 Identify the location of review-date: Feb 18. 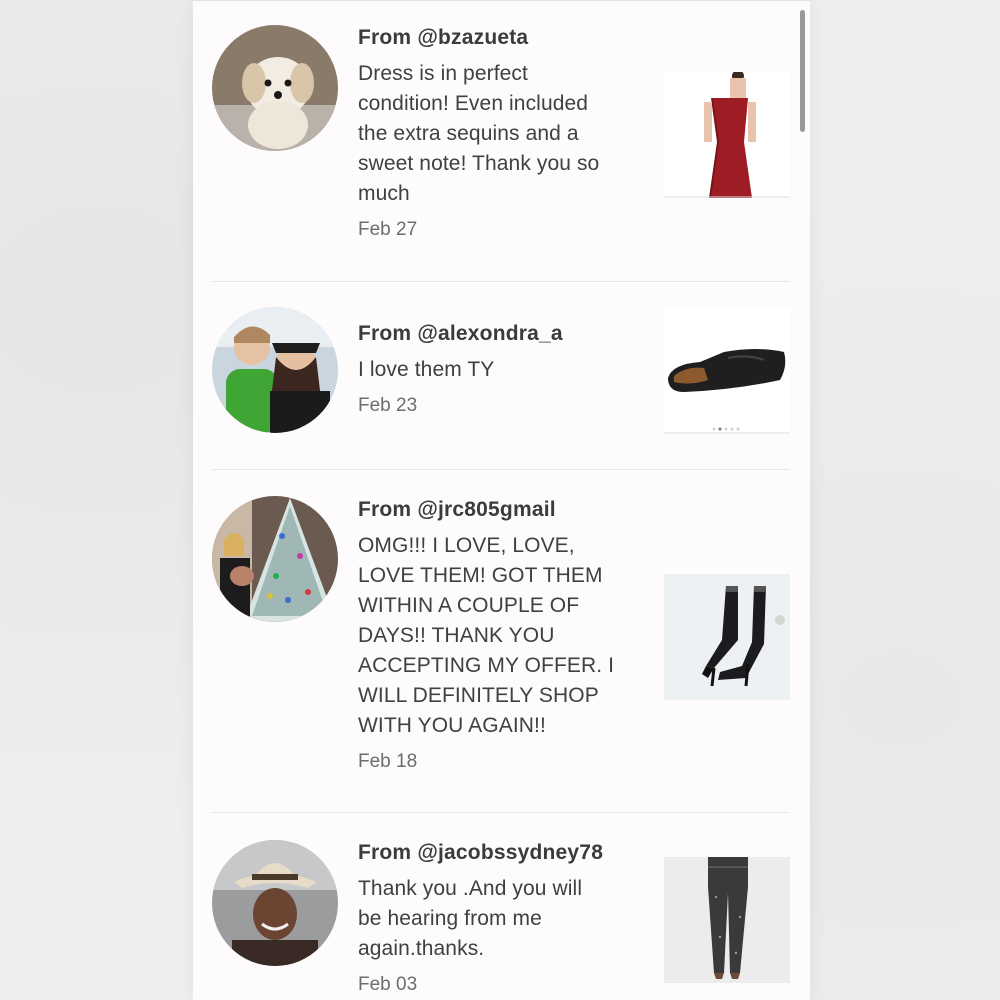
(388, 761).